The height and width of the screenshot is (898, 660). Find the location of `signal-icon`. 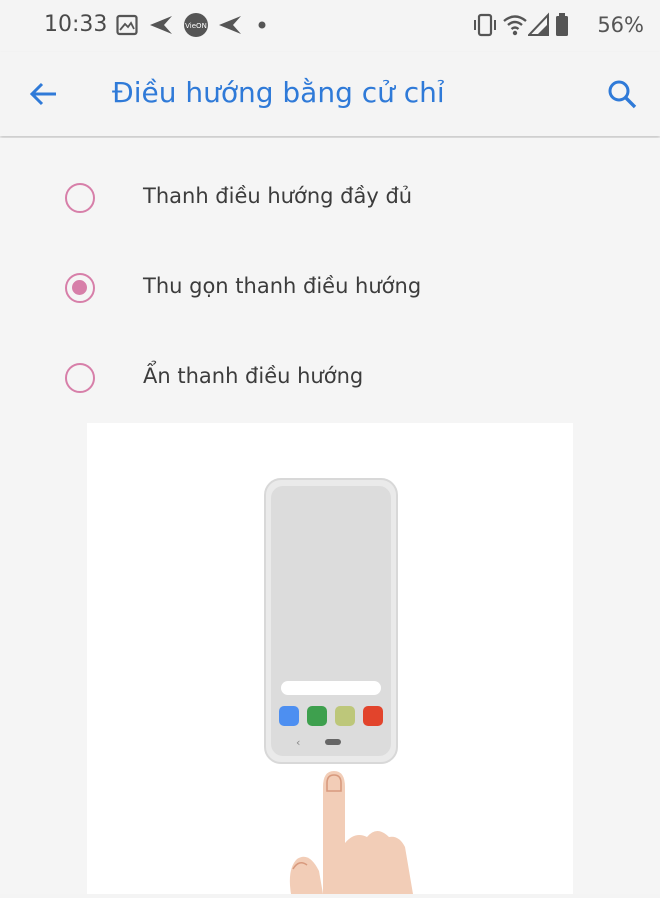

signal-icon is located at coordinates (538, 24).